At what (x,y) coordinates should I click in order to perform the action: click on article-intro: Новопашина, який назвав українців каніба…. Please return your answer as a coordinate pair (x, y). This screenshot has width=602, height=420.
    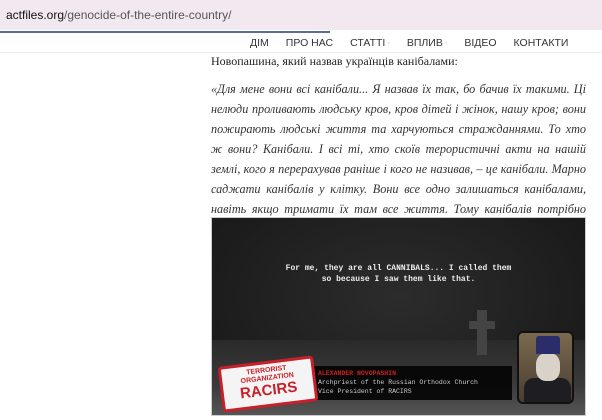
    Looking at the image, I should click on (334, 61).